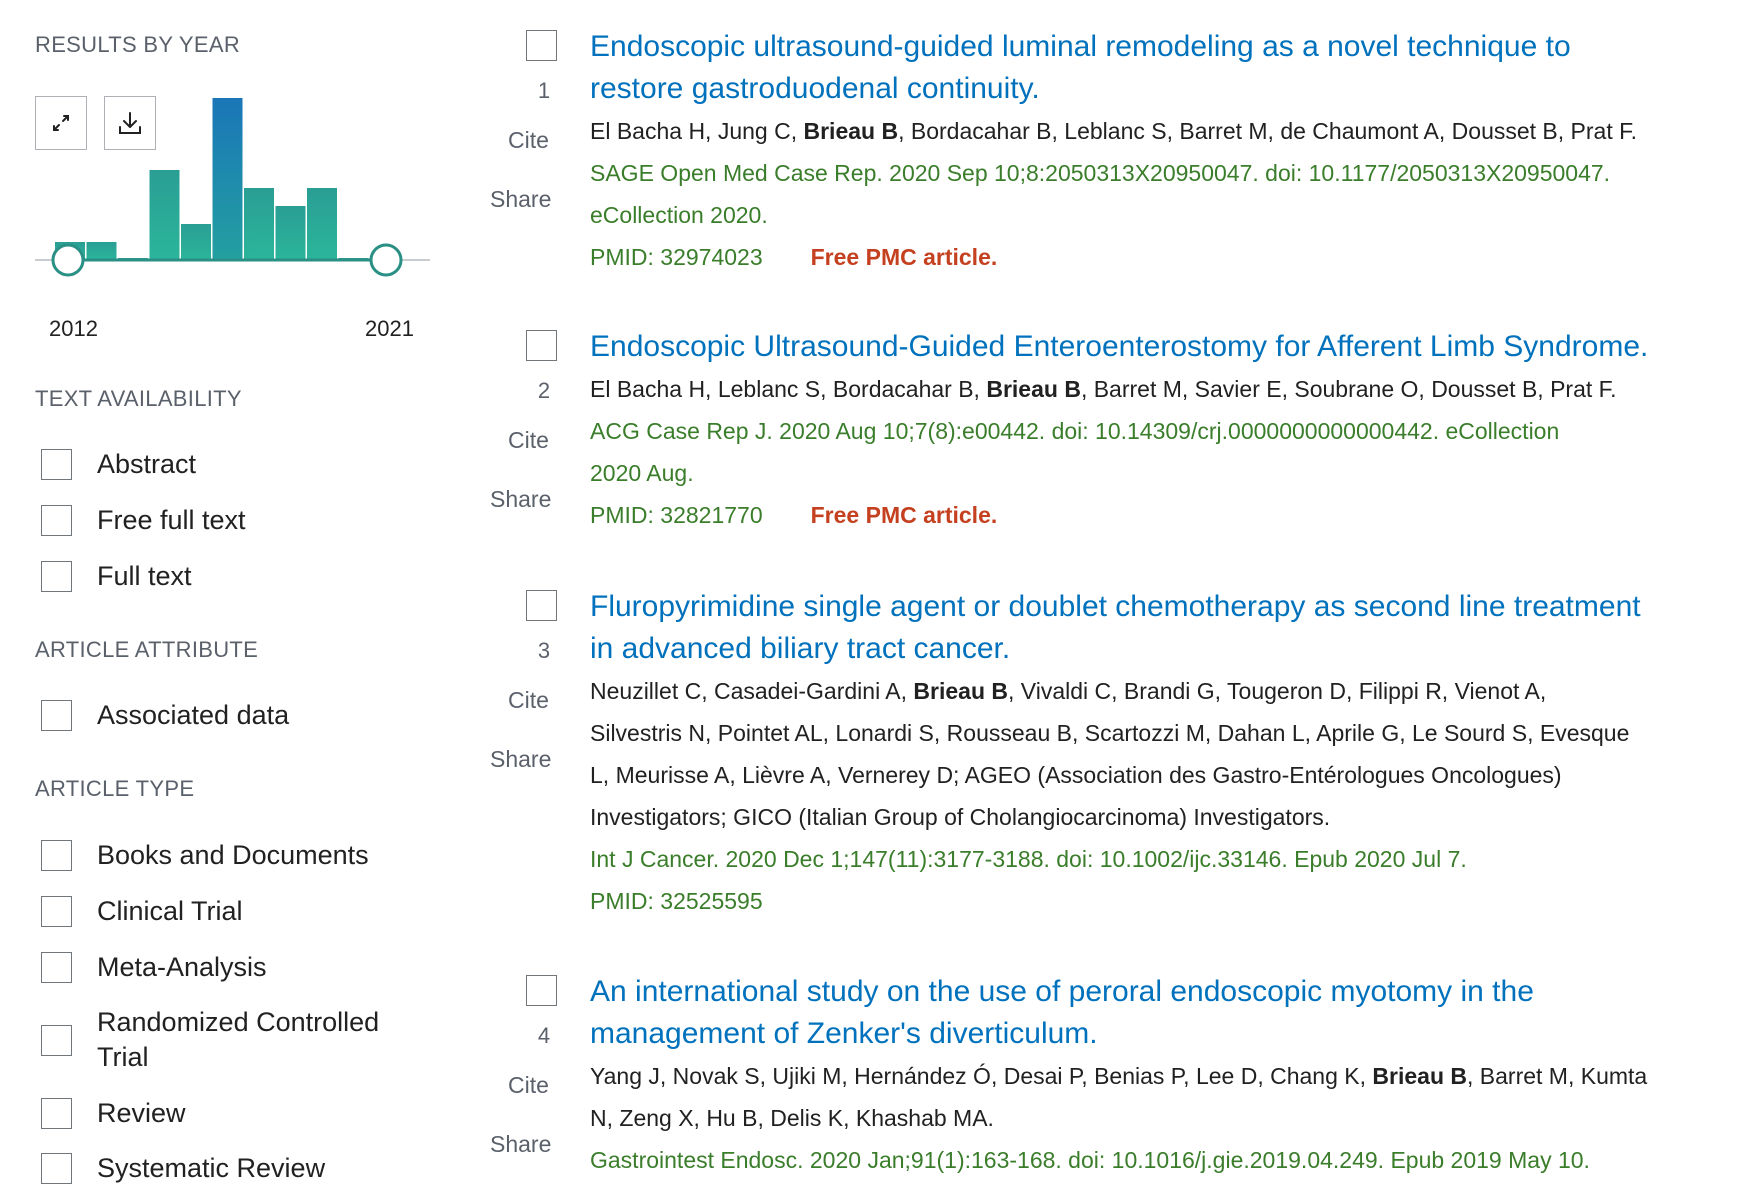  What do you see at coordinates (196, 242) in the screenshot?
I see `bar-2016` at bounding box center [196, 242].